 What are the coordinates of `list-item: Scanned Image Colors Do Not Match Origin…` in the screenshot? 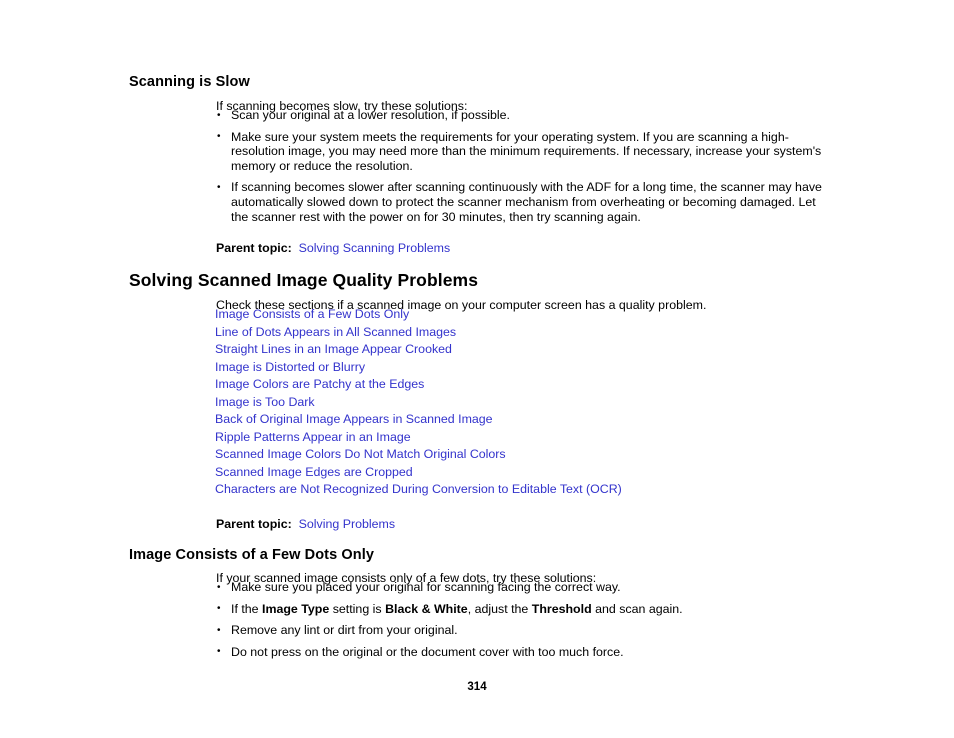 It's located at (418, 455).